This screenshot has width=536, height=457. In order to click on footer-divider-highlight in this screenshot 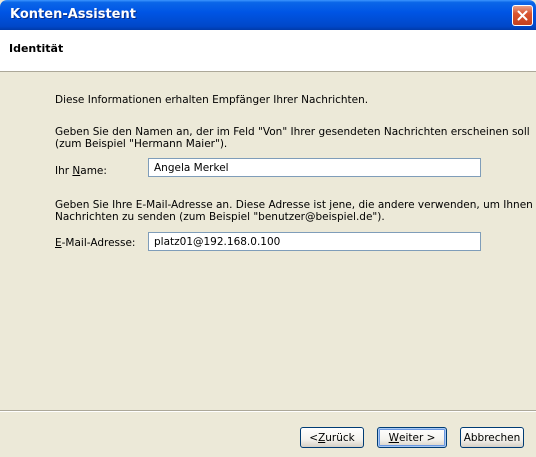, I will do `click(268, 411)`.